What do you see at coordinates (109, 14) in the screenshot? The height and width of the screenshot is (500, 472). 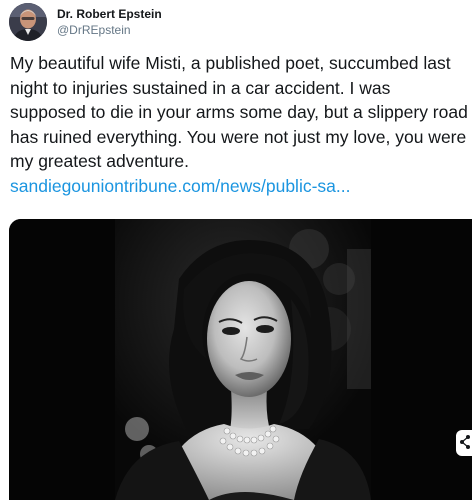 I see `author-name: Dr. Robert Epstein` at bounding box center [109, 14].